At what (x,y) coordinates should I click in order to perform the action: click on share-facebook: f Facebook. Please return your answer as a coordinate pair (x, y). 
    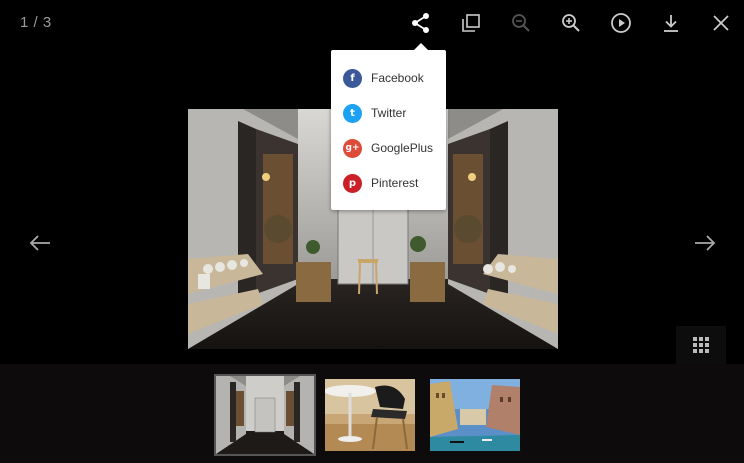
    Looking at the image, I should click on (383, 78).